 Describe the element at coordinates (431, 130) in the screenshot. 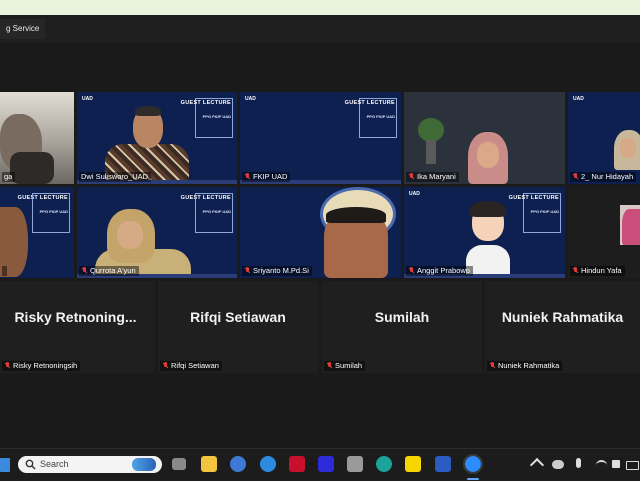

I see `plant-decoration` at that location.